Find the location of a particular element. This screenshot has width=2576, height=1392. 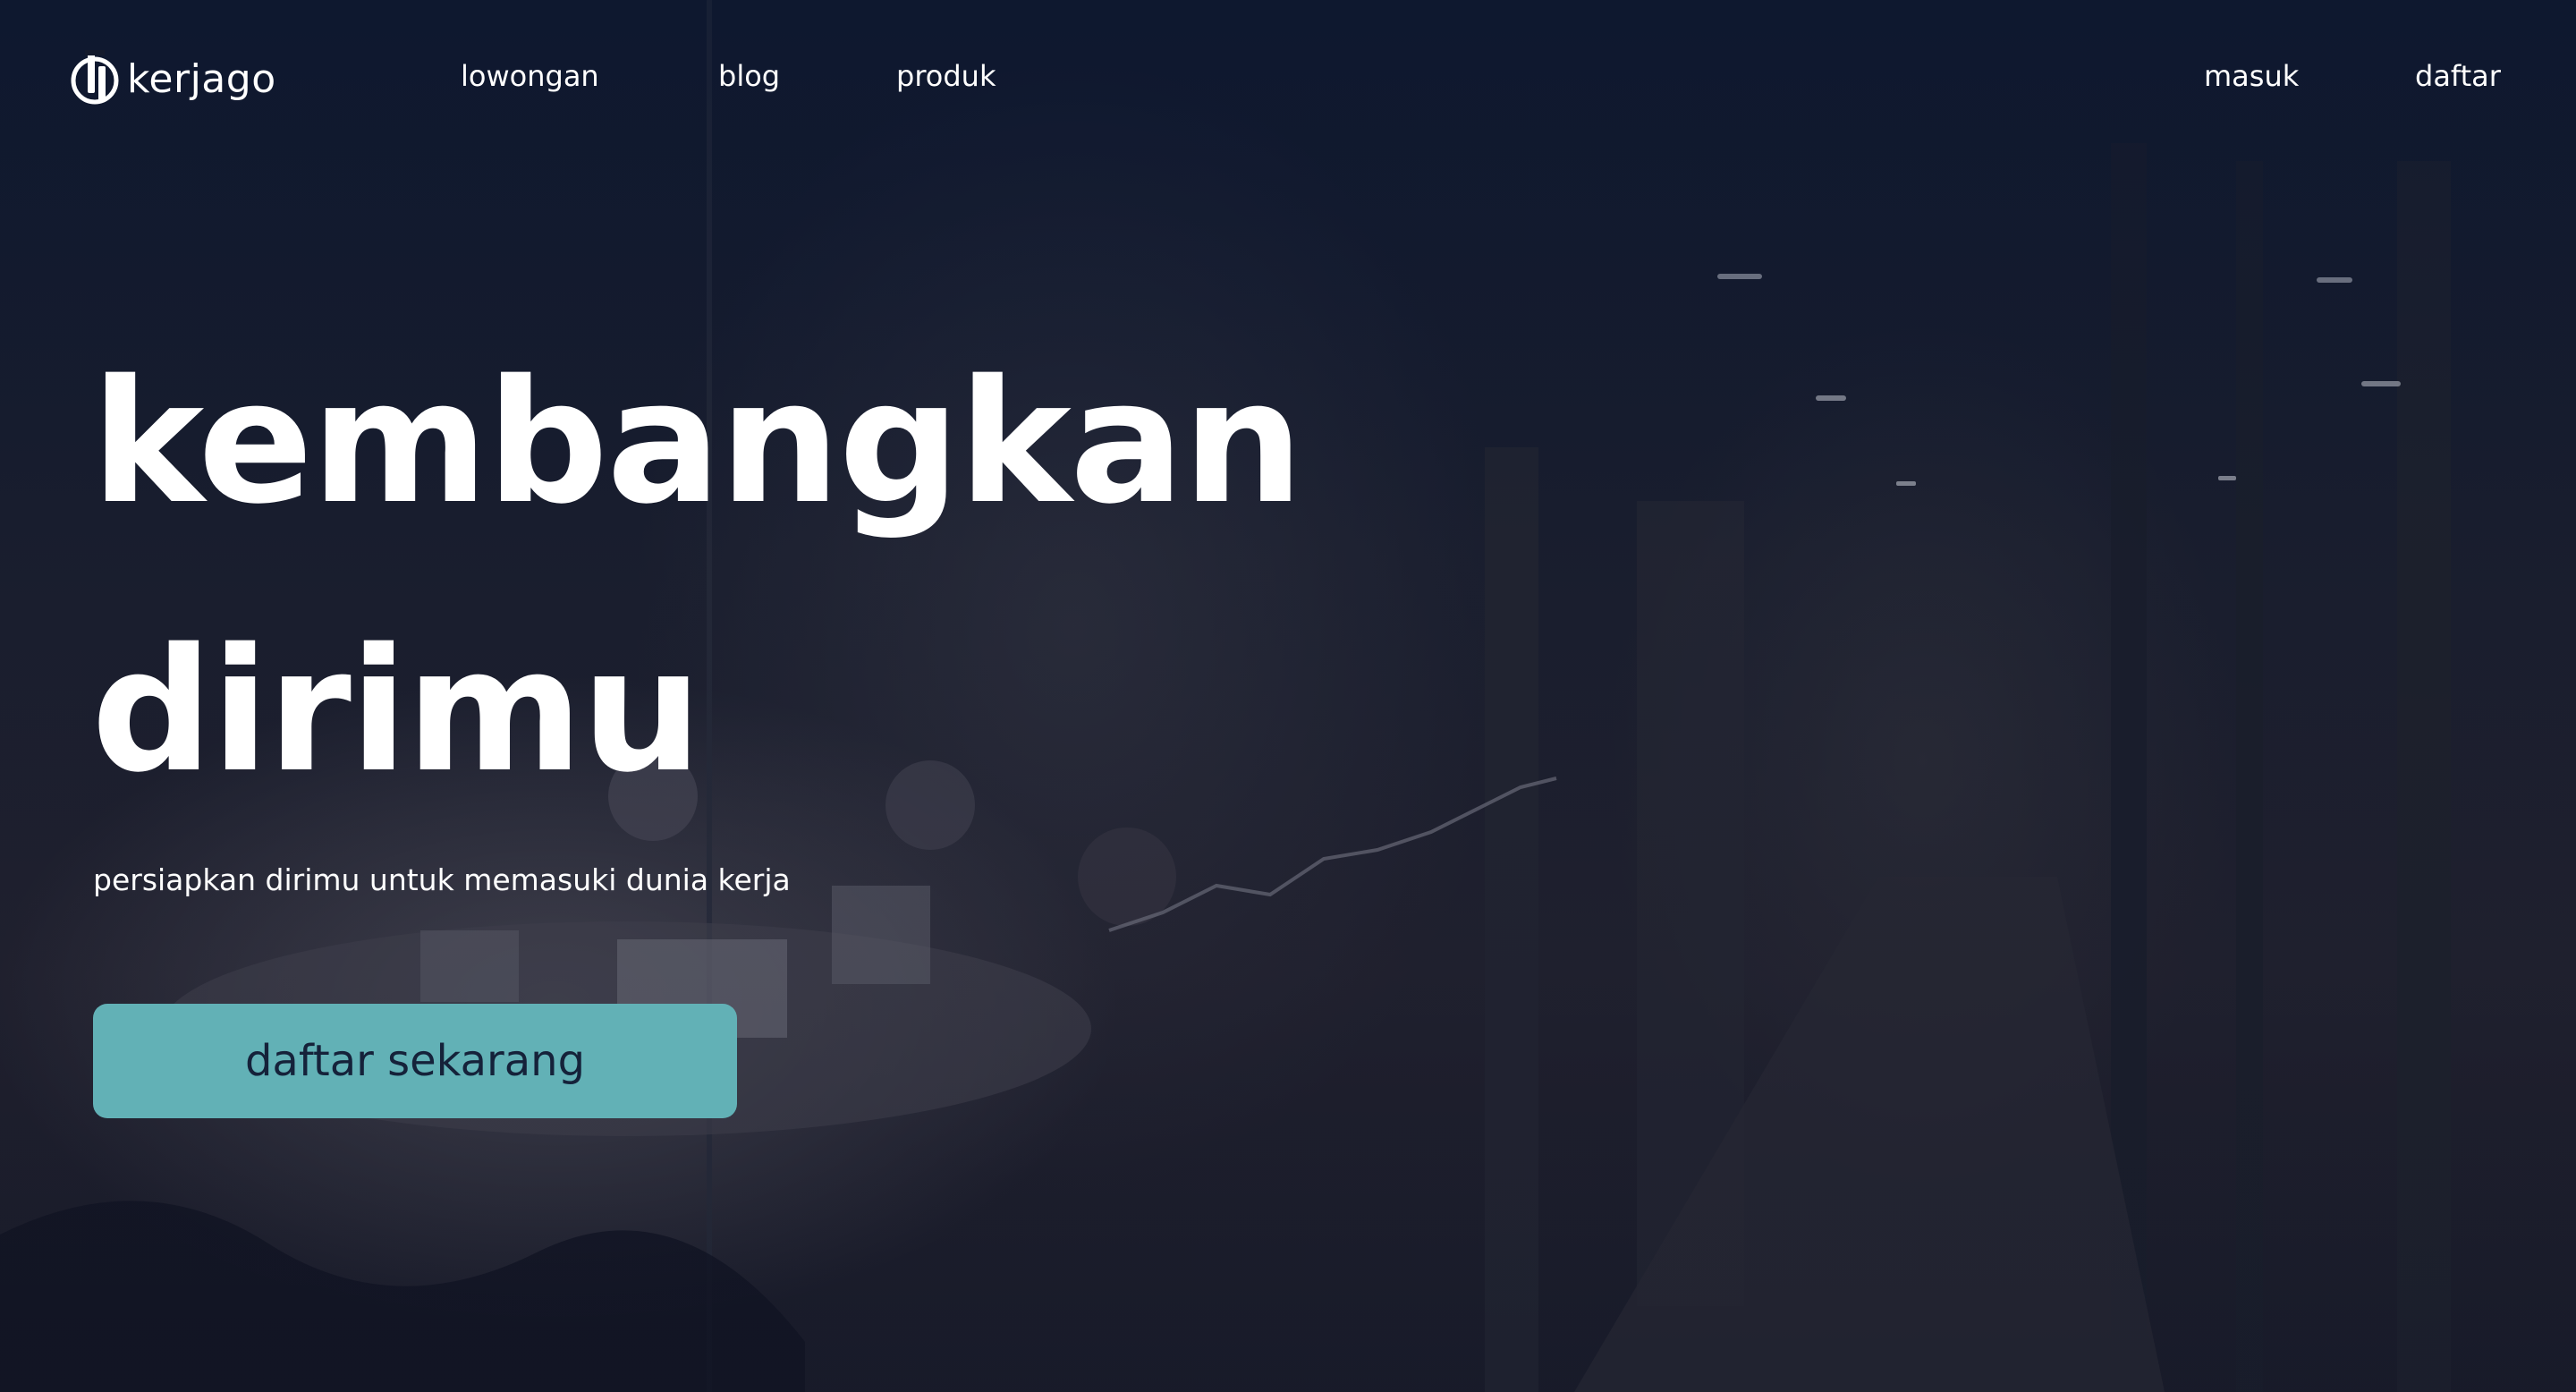

hero-headline-line-1: kembangkan is located at coordinates (697, 442).